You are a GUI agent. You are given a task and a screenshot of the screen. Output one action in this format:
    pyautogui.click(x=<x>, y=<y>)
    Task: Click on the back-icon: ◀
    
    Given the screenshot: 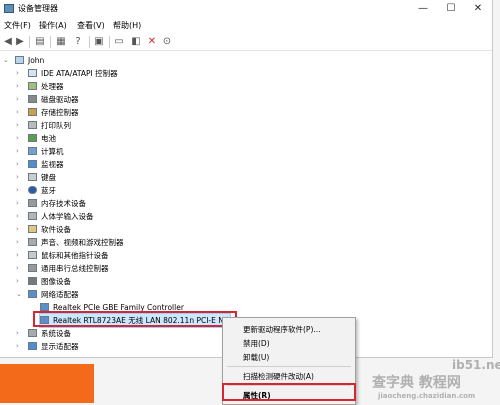 What is the action you would take?
    pyautogui.click(x=8, y=42)
    